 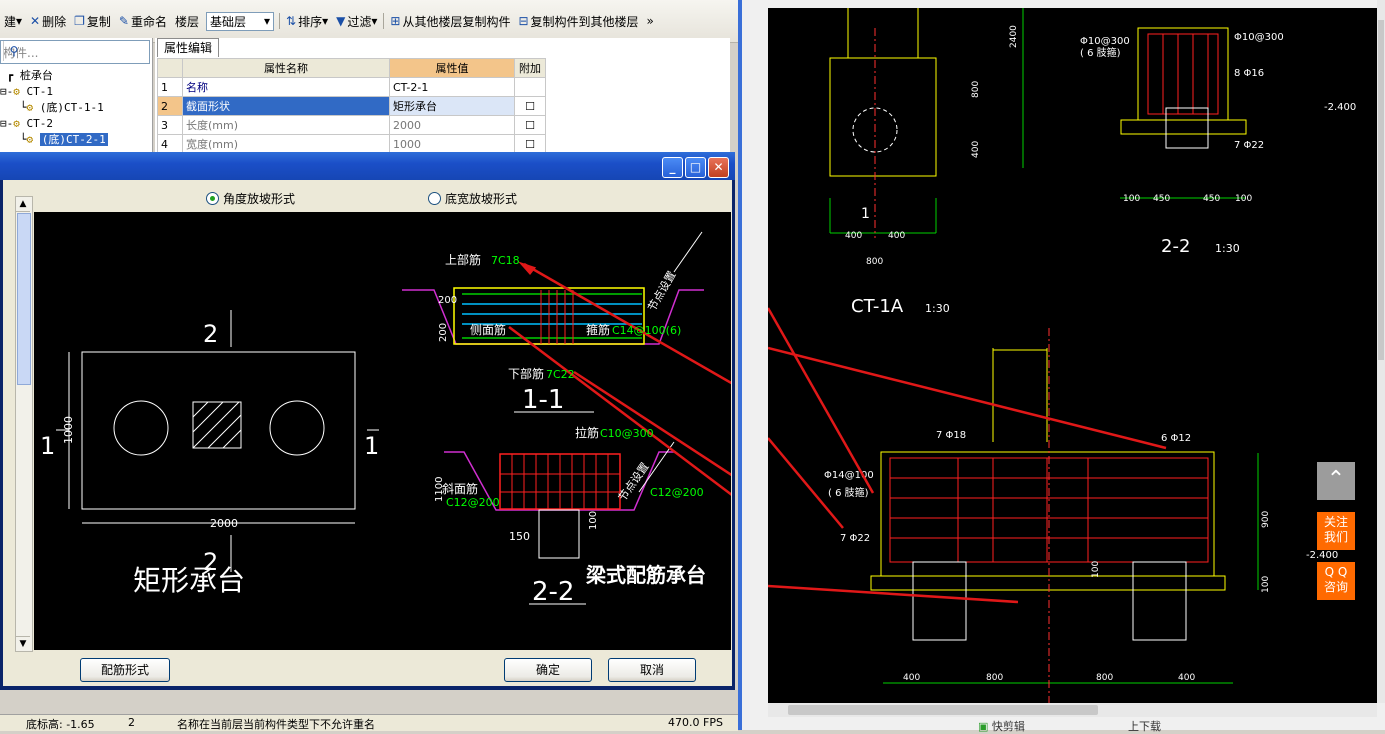 I want to click on tree-item-ct1-1: └⚙ (底)CT-1-1, so click(x=54, y=108).